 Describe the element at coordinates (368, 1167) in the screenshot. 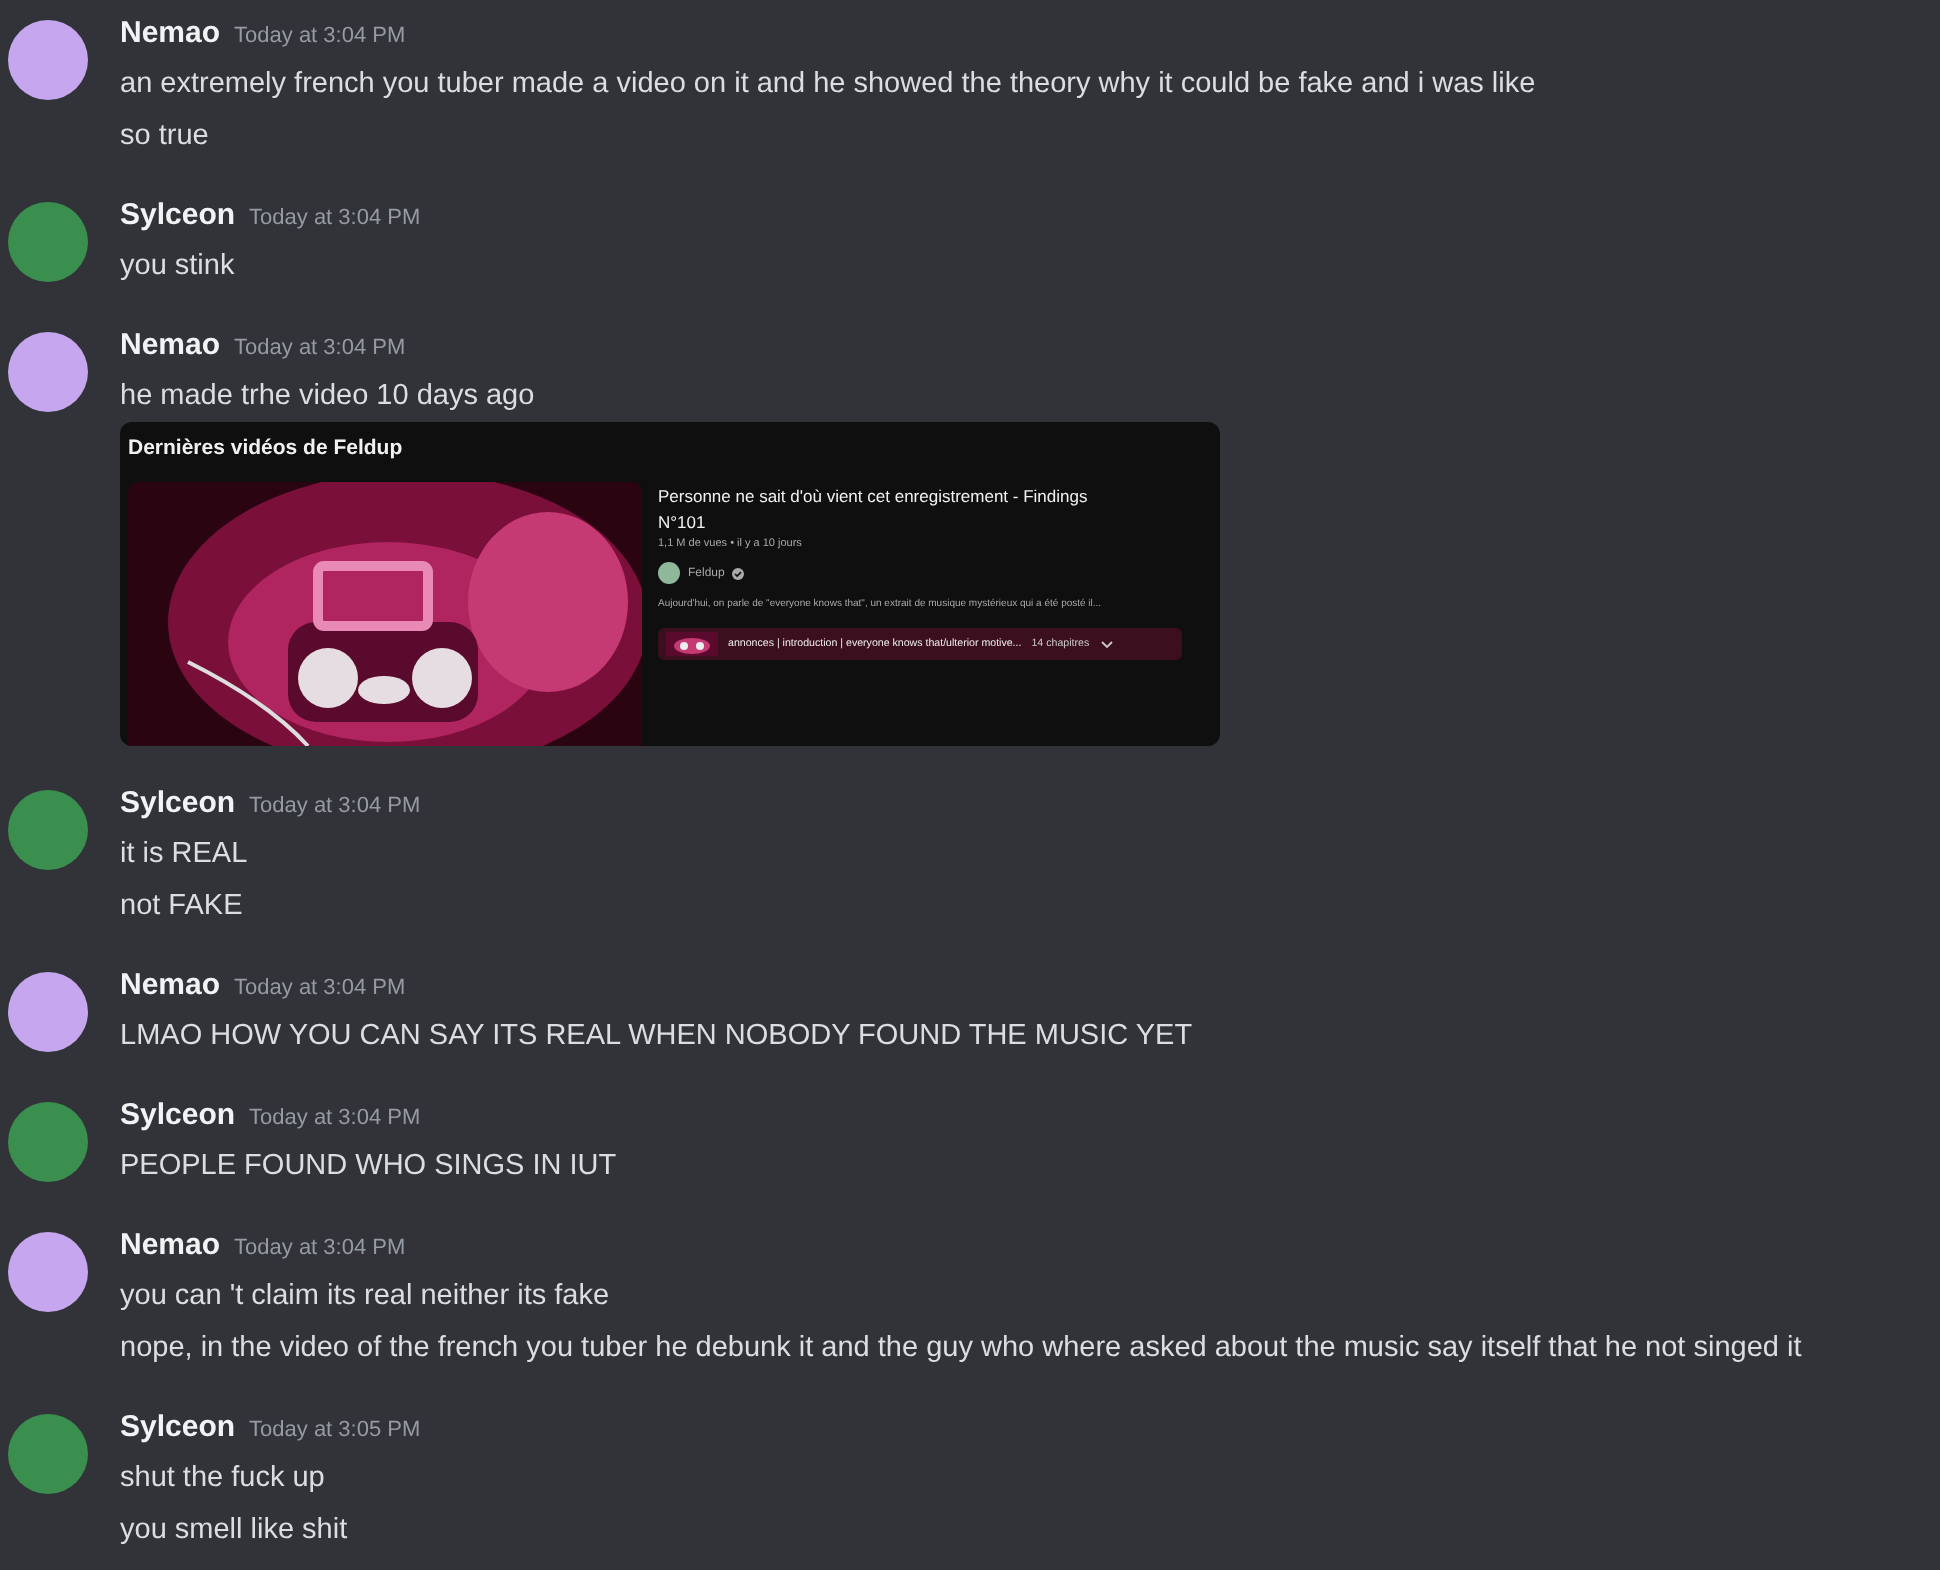

I see `message-text: PEOPLE FOUND WHO SINGS IN IUT` at that location.